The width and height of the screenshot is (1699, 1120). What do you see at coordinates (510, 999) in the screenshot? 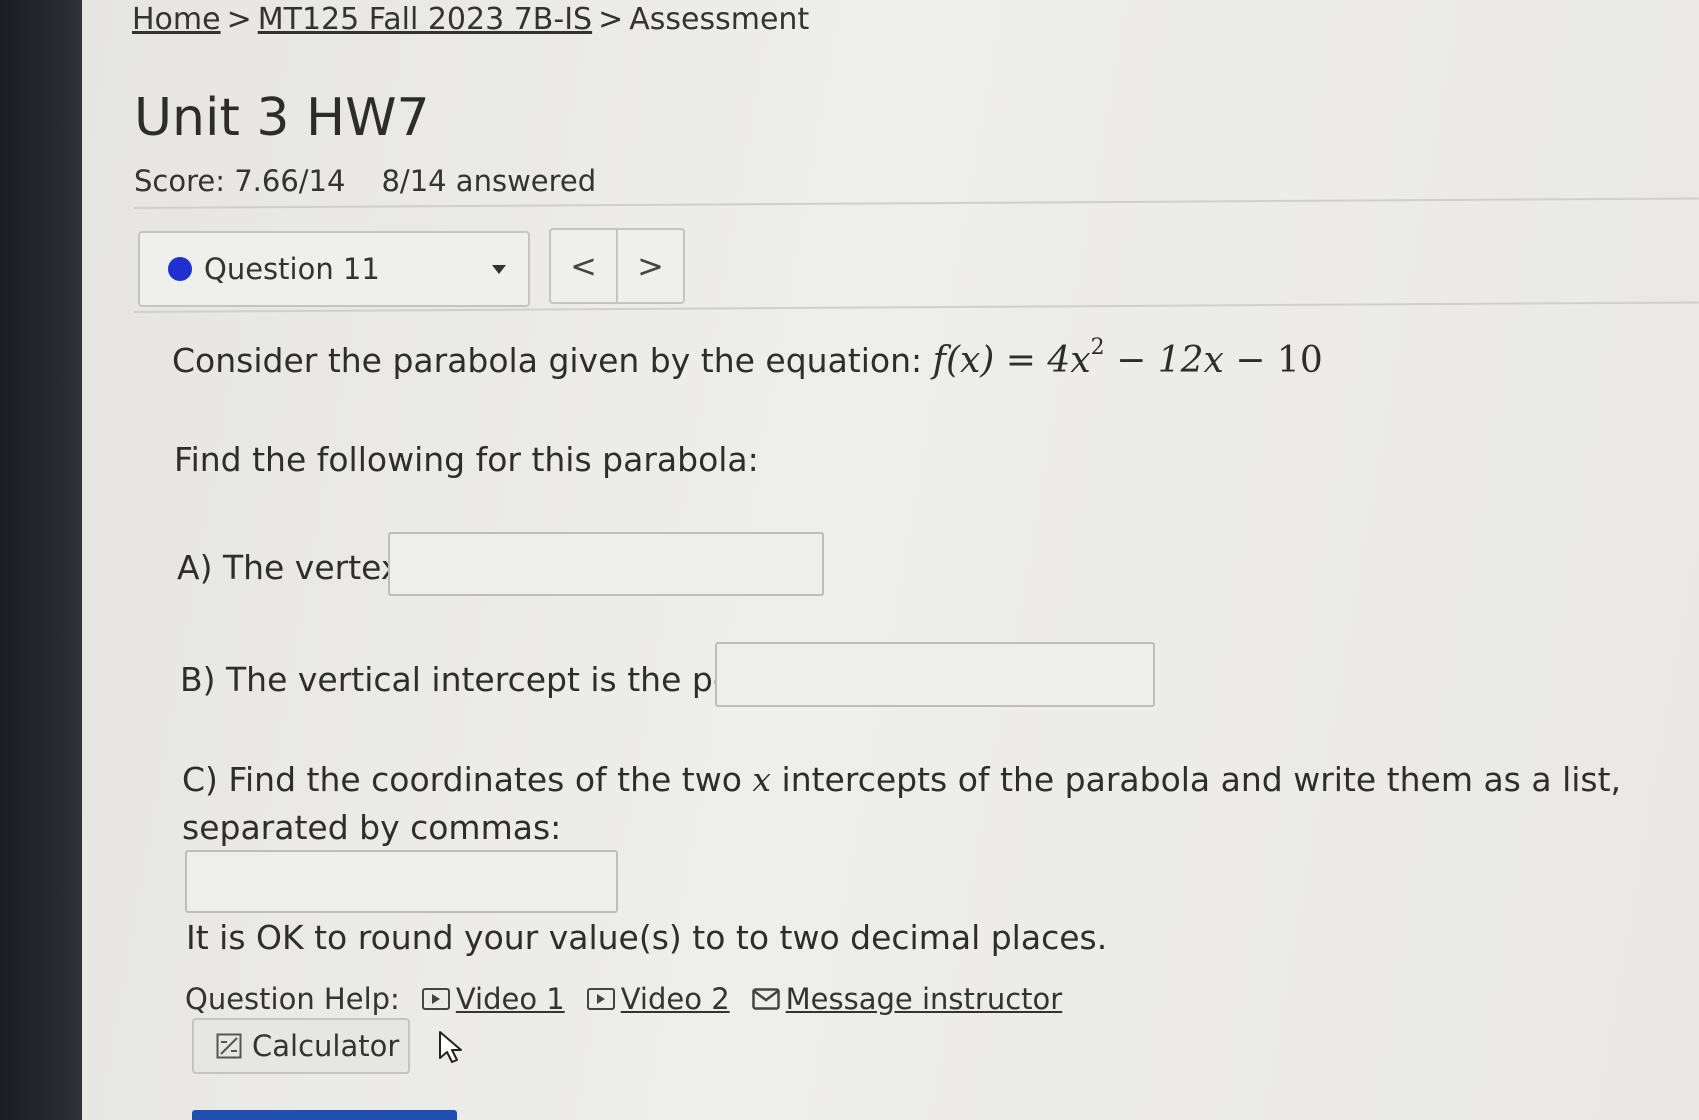
I see `video-1-label: Video 1` at bounding box center [510, 999].